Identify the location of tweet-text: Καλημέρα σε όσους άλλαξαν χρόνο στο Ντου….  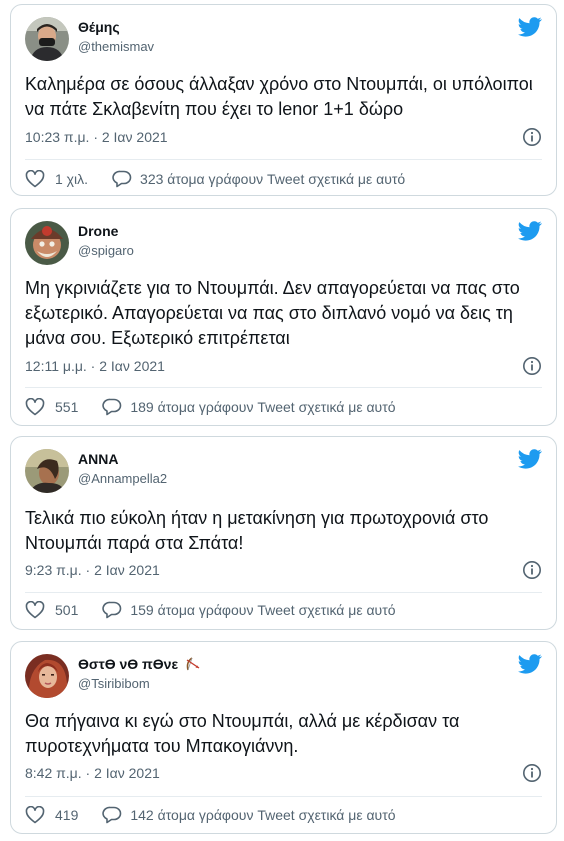
(279, 96).